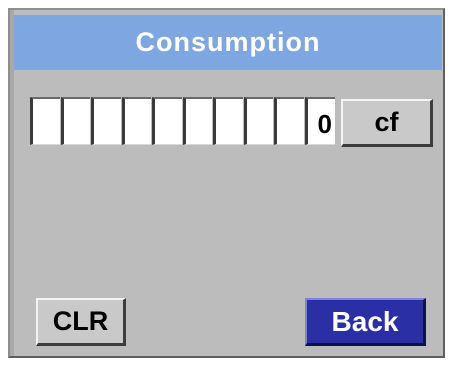 This screenshot has height=365, width=453. I want to click on clear-button: CLR, so click(81, 322).